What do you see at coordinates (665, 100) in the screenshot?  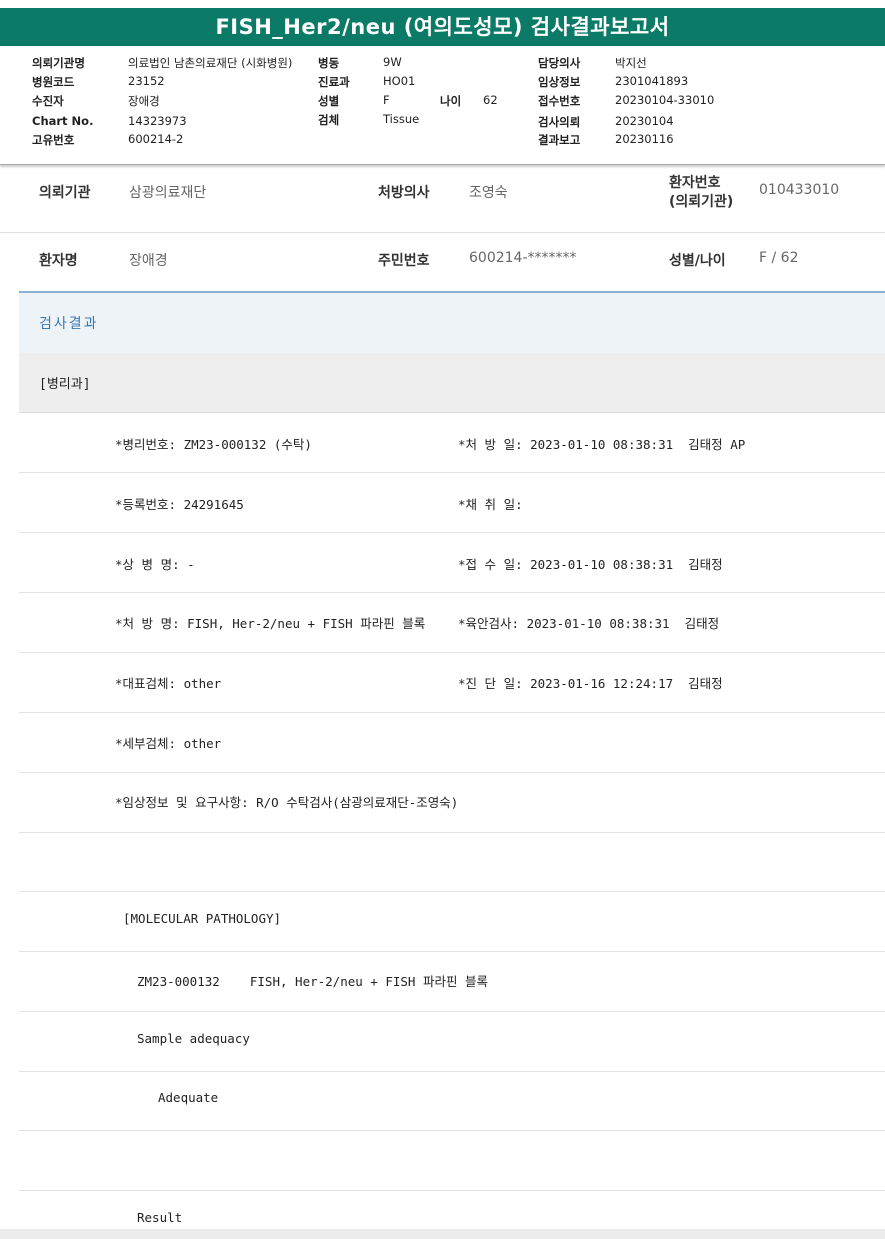 I see `receipt-value: 20230104-33010` at bounding box center [665, 100].